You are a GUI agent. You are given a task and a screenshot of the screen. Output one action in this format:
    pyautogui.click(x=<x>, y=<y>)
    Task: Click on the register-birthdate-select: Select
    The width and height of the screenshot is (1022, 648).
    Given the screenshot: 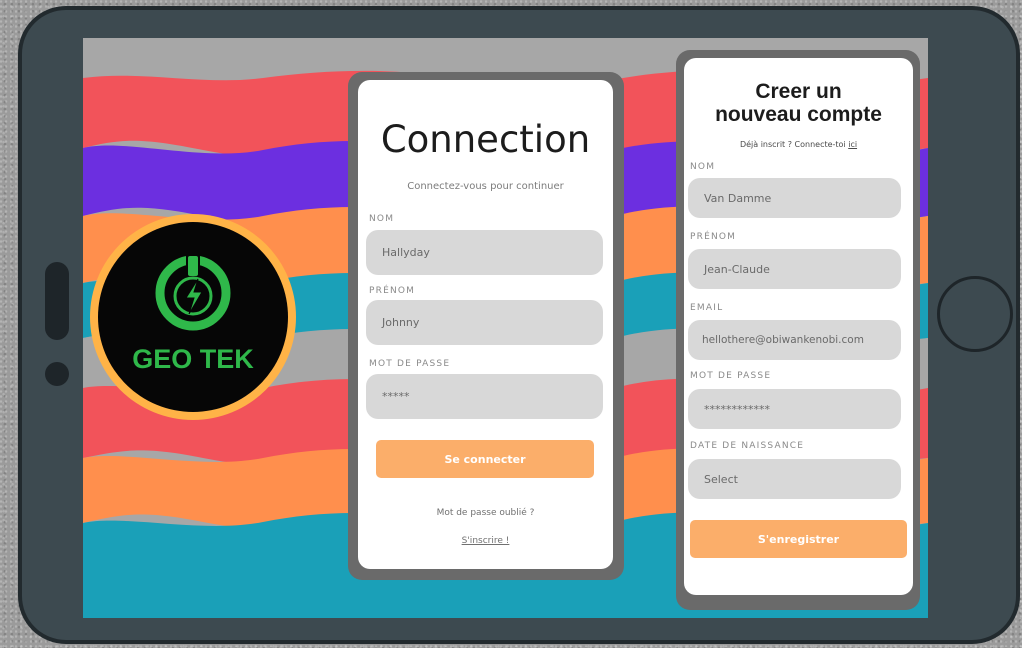 What is the action you would take?
    pyautogui.click(x=794, y=479)
    